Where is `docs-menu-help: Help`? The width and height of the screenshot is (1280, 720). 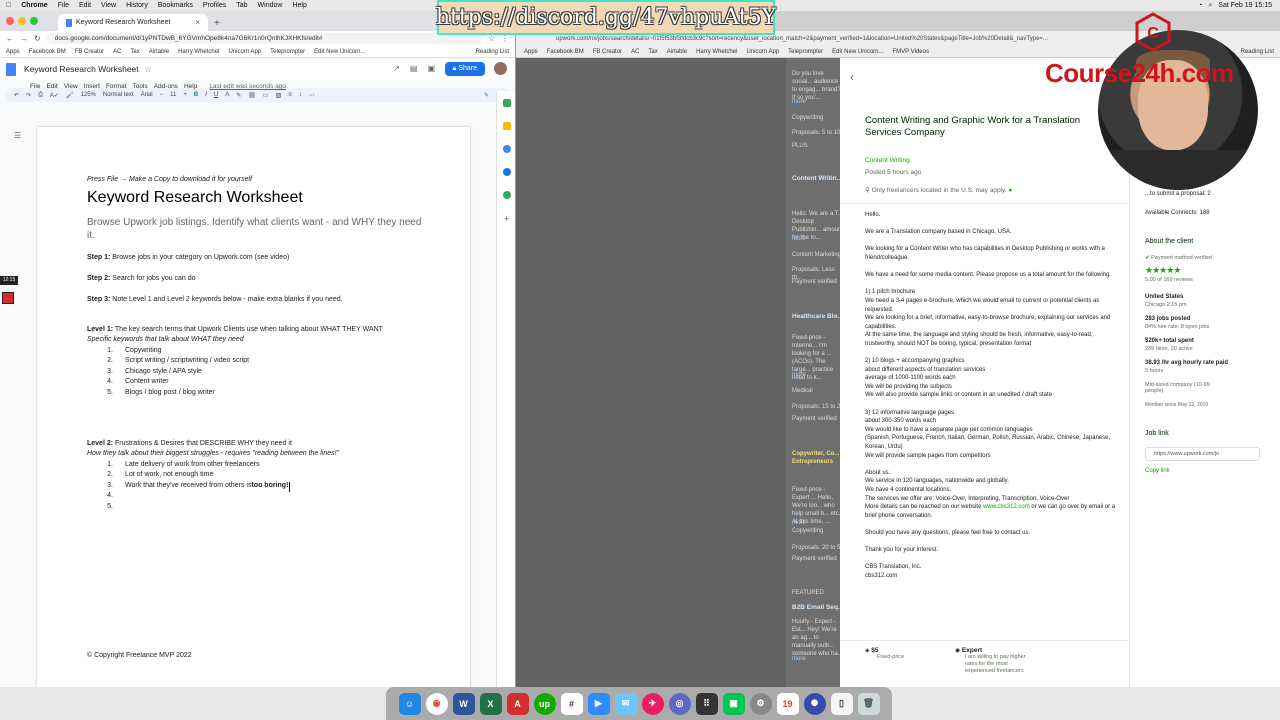
docs-menu-help: Help is located at coordinates (190, 86).